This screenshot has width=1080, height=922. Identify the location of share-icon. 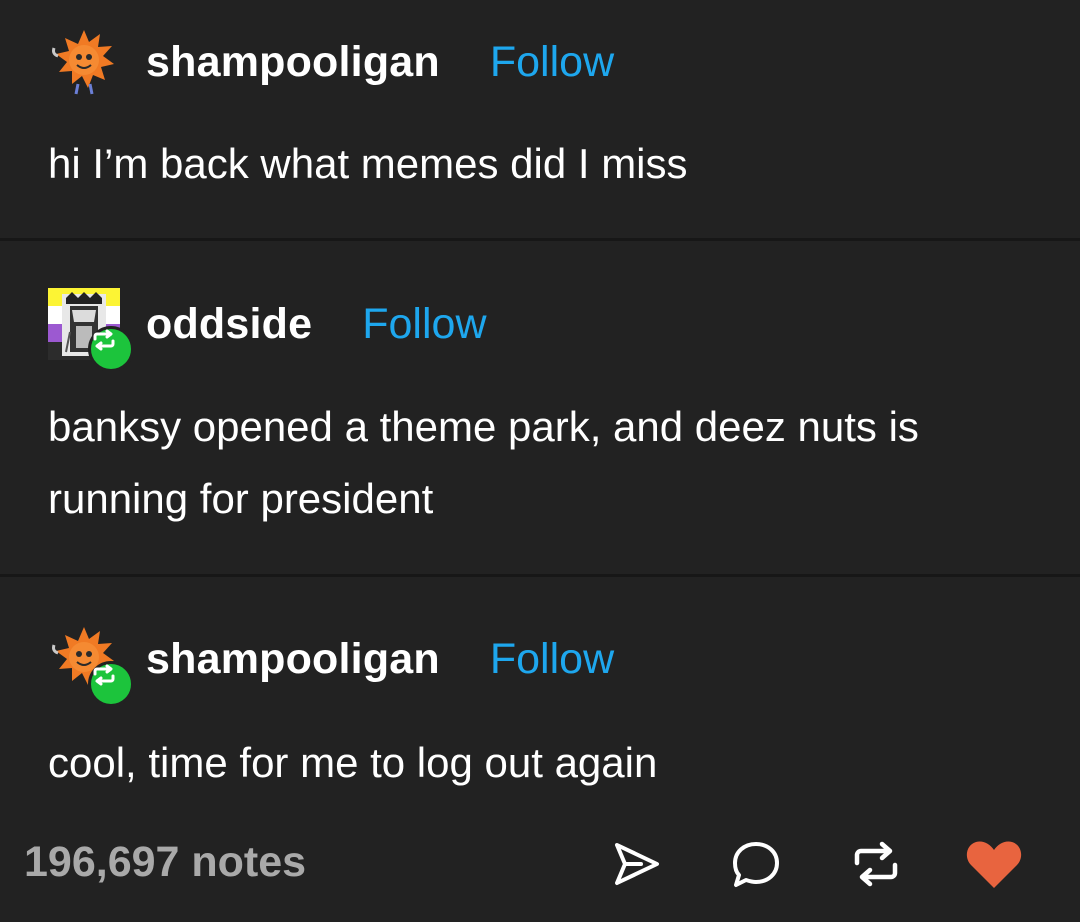
(636, 864).